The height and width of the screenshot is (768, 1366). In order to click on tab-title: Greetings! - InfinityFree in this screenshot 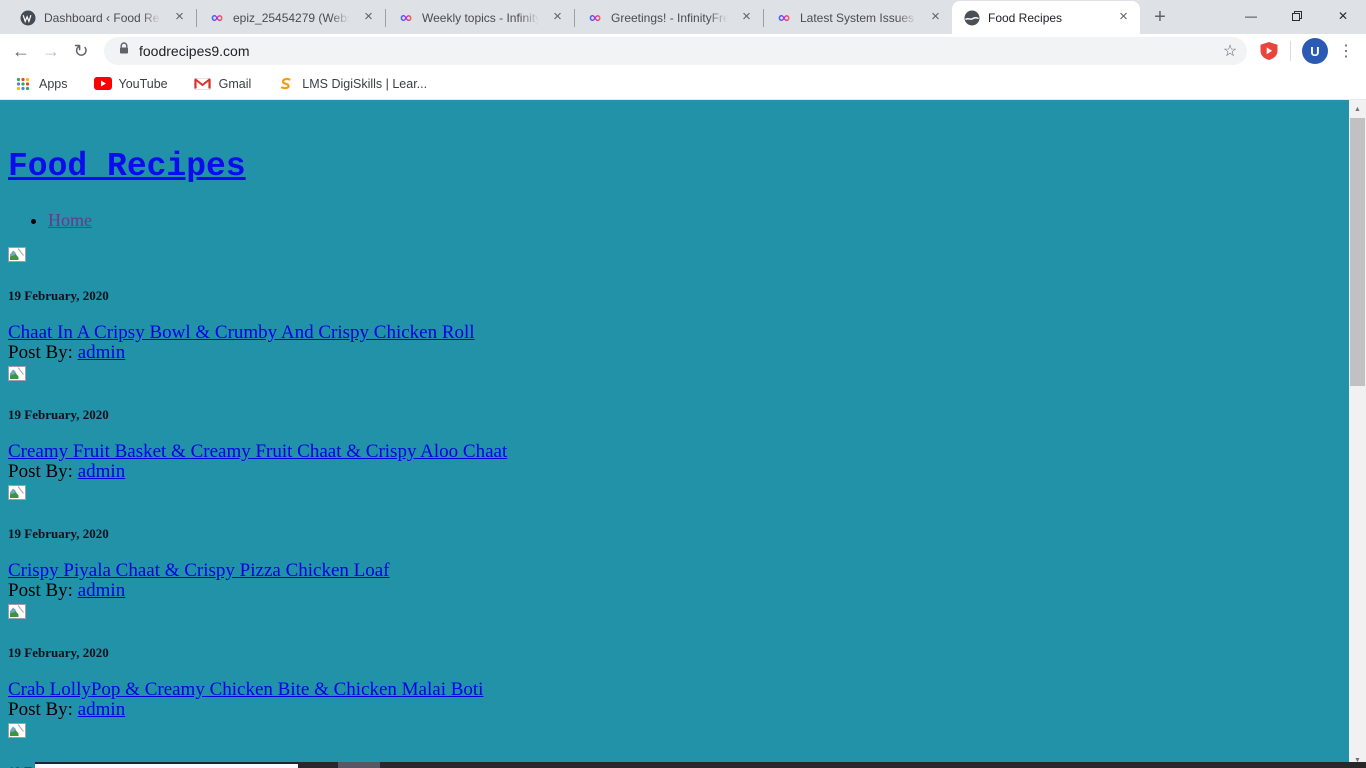, I will do `click(670, 17)`.